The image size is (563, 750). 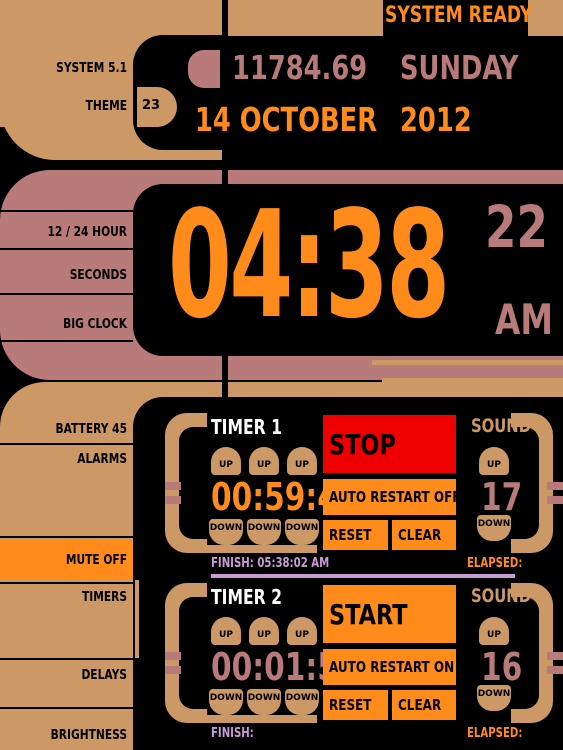 What do you see at coordinates (75, 232) in the screenshot?
I see `option-12-24-hour: 12 / 24 HOUR` at bounding box center [75, 232].